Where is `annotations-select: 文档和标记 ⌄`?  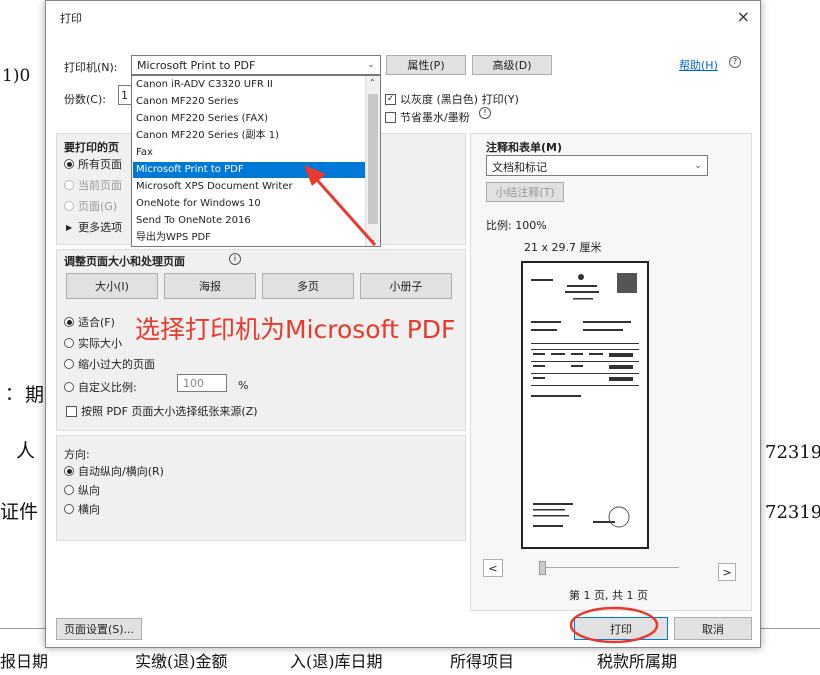 annotations-select: 文档和标记 ⌄ is located at coordinates (597, 165).